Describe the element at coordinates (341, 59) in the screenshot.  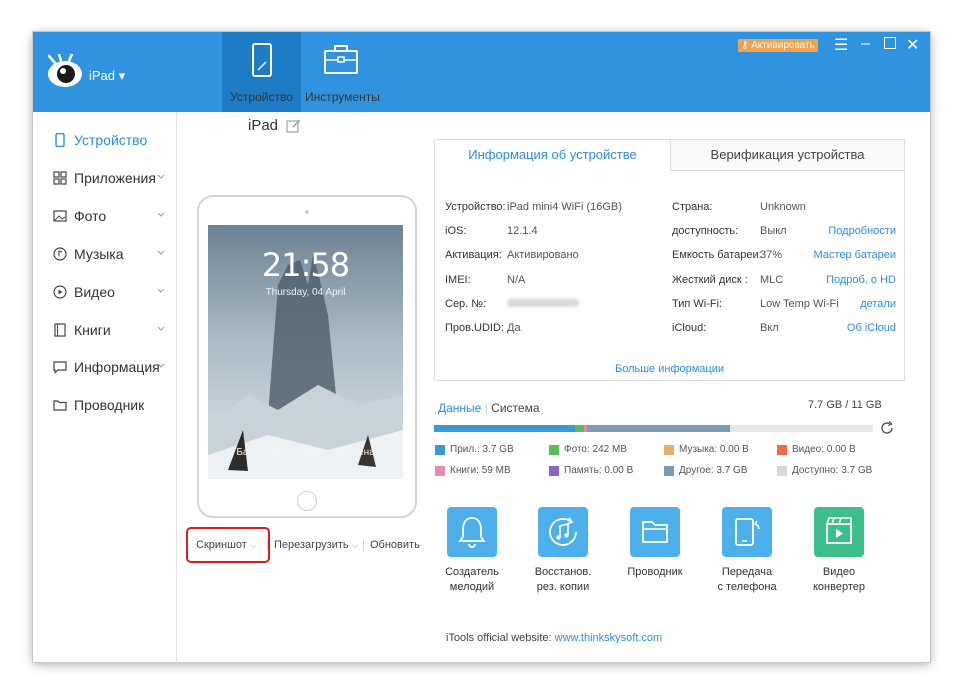
I see `toolbox-icon` at that location.